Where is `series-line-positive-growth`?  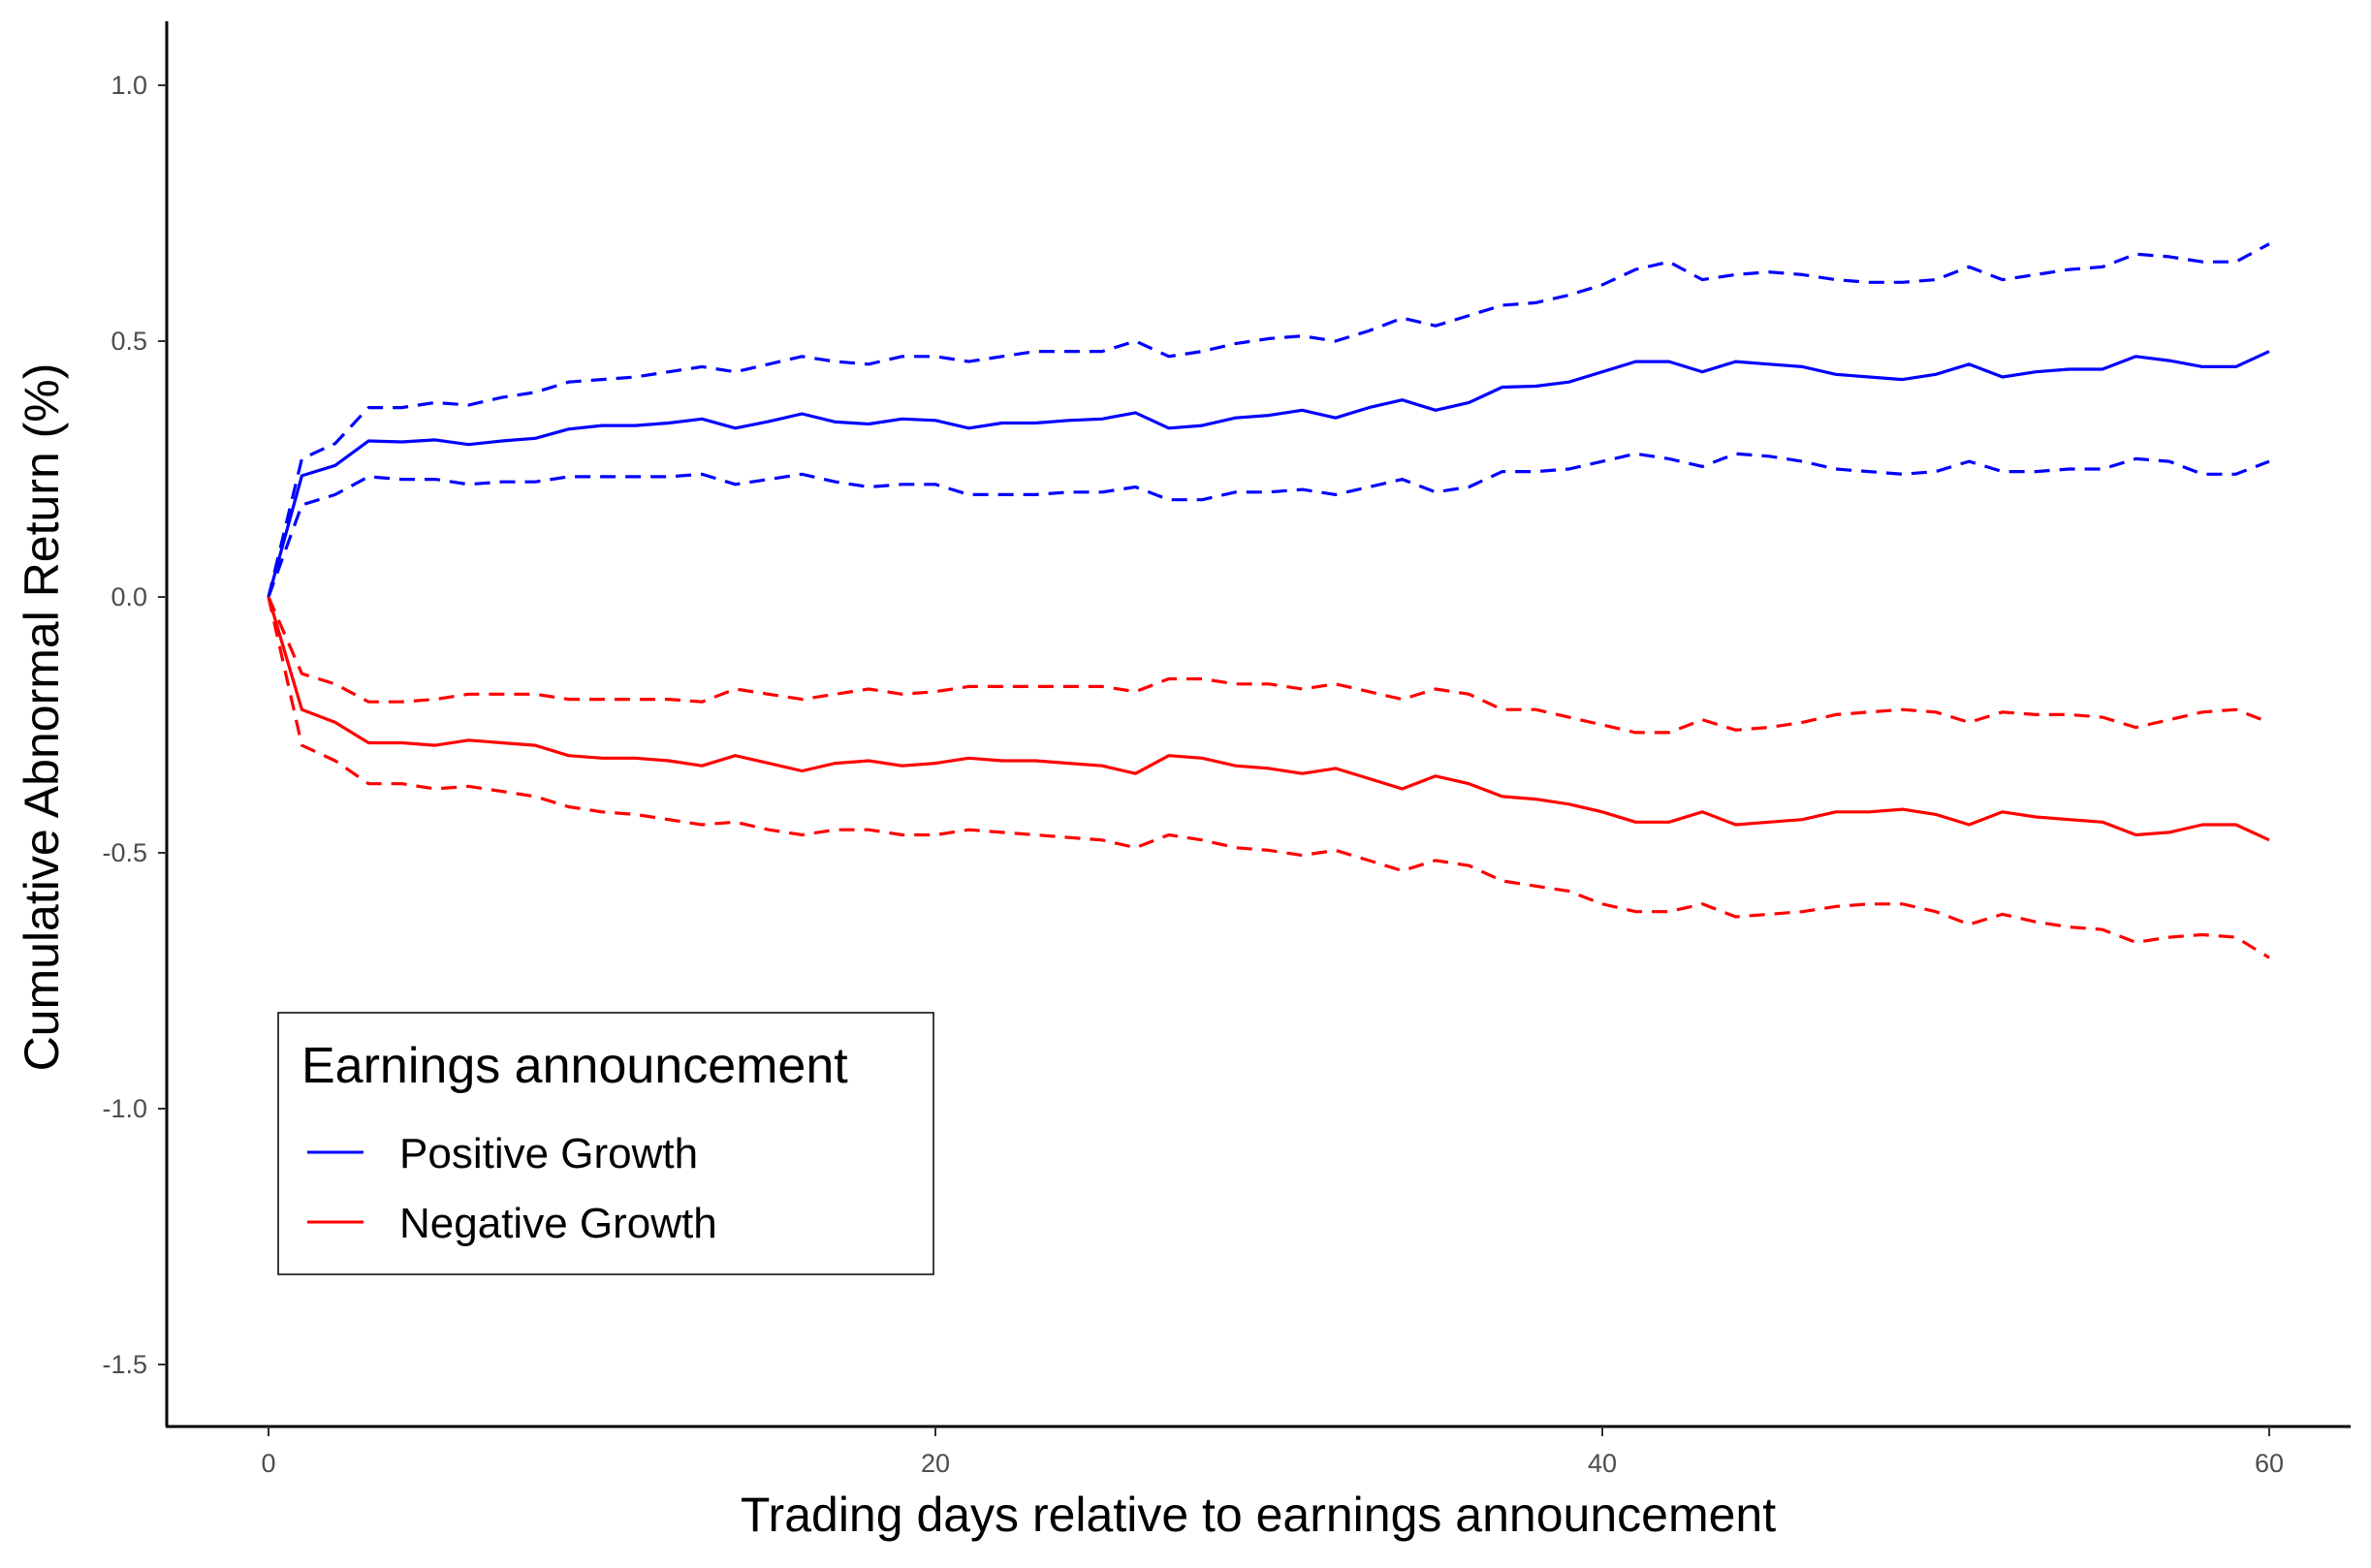 series-line-positive-growth is located at coordinates (1268, 474).